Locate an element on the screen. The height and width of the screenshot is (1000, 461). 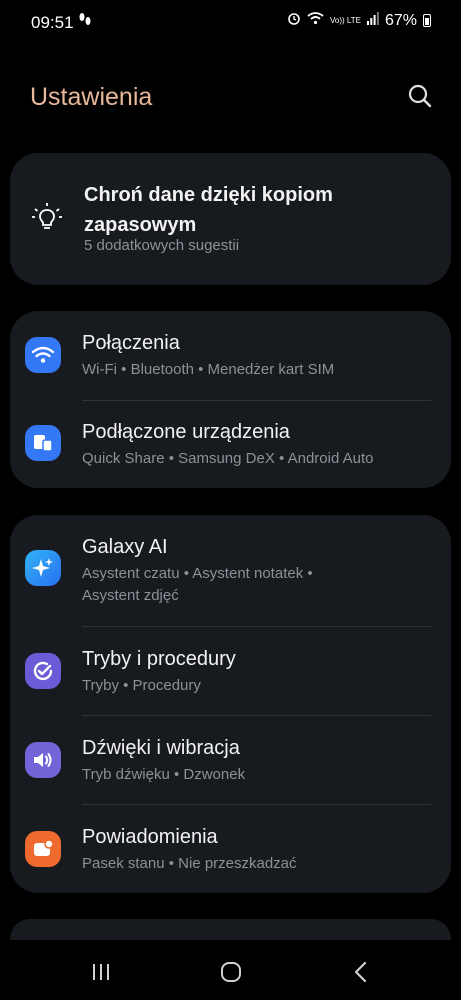
wifi-icon is located at coordinates (43, 355).